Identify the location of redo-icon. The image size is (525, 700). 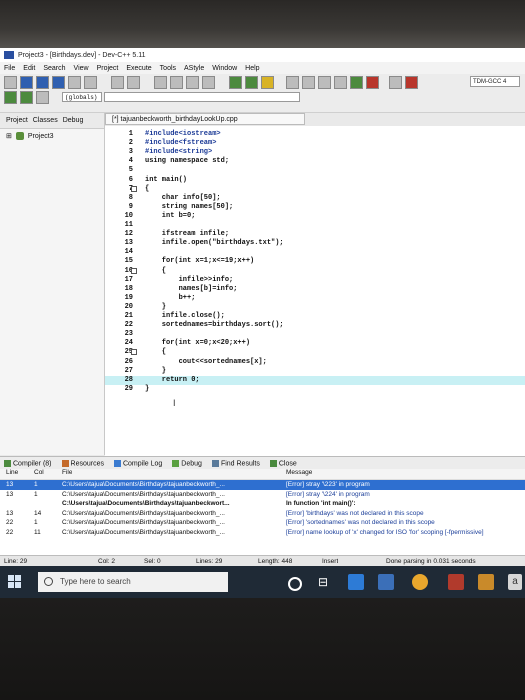
(133, 82).